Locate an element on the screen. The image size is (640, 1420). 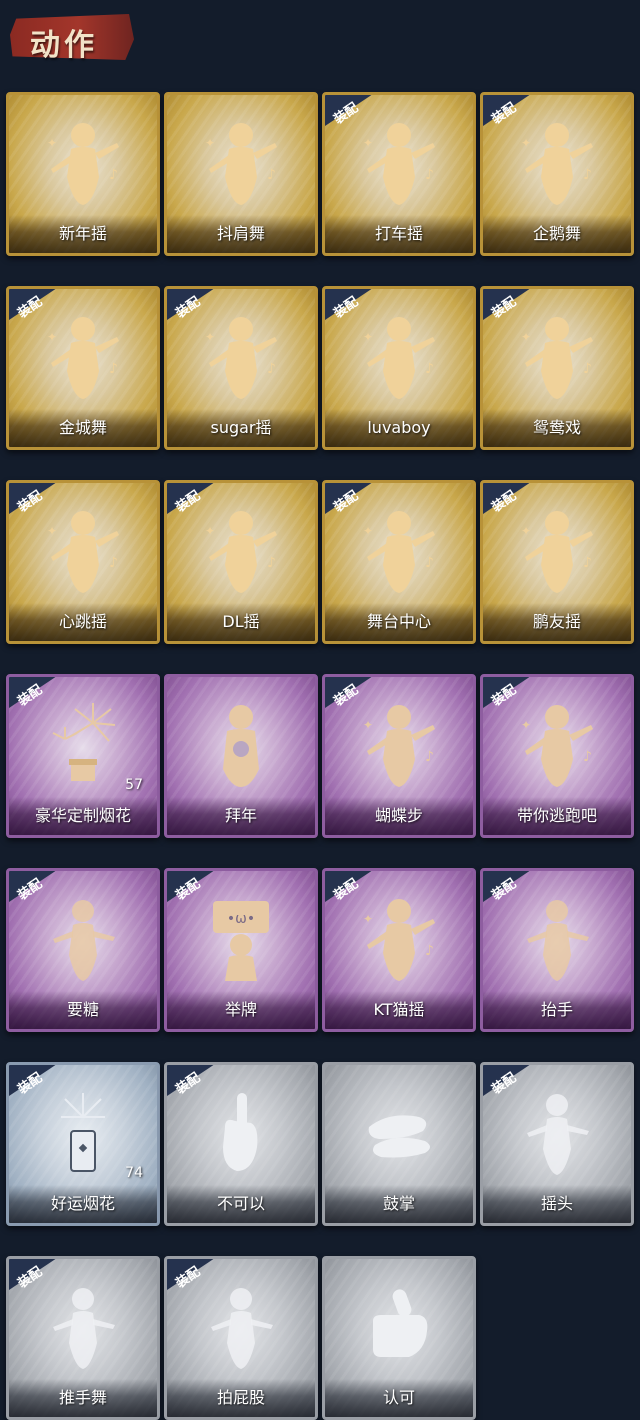
emote-card: 鼓掌 is located at coordinates (399, 1144).